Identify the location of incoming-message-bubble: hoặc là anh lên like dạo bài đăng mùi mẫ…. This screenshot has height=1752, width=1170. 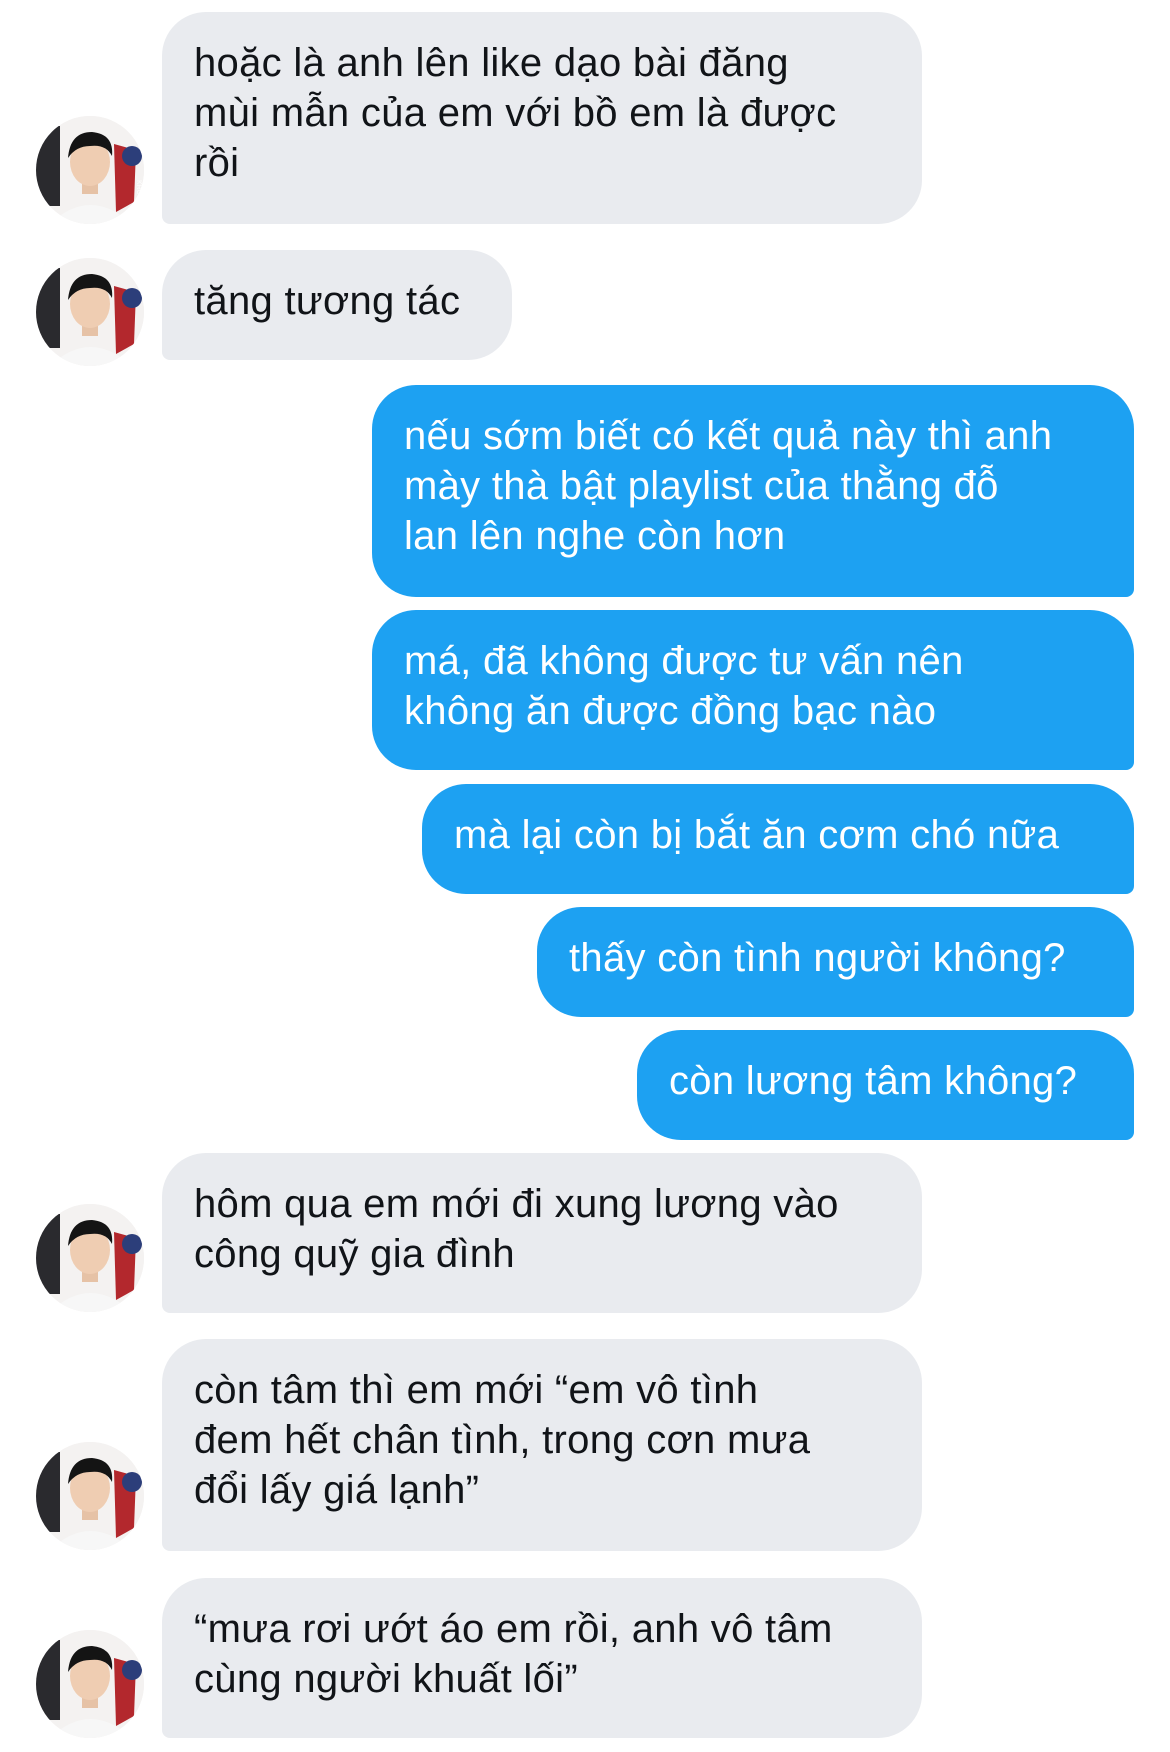
(542, 118).